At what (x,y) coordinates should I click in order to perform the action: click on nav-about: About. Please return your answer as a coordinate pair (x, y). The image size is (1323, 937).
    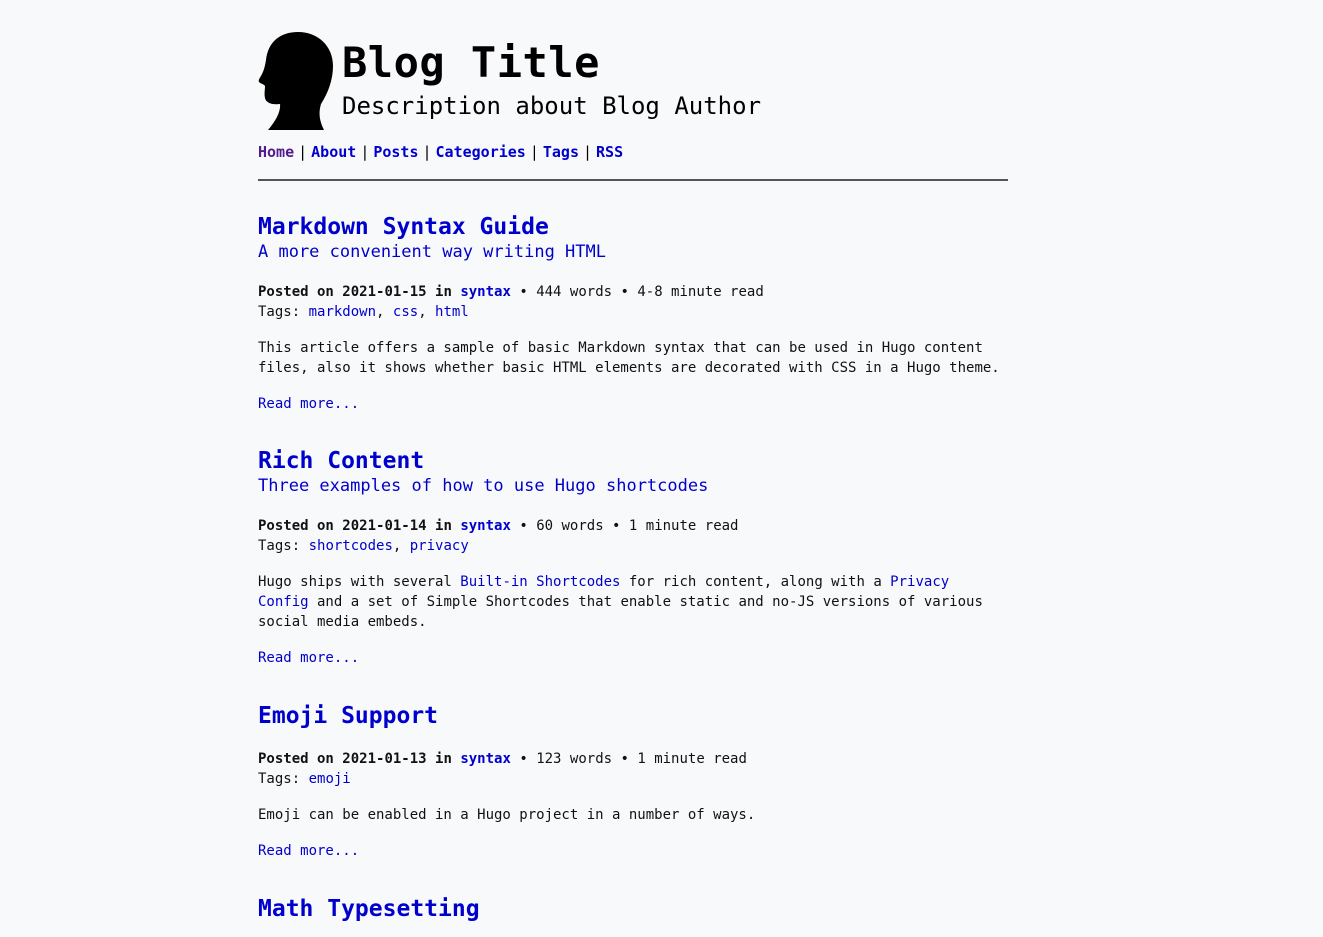
    Looking at the image, I should click on (333, 152).